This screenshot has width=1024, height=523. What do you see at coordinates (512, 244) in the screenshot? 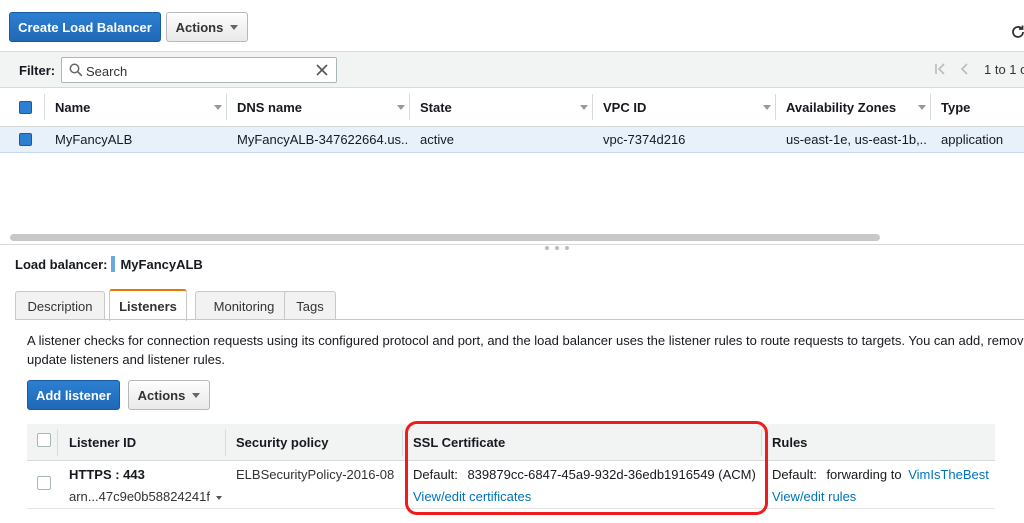
I see `pane-divider` at bounding box center [512, 244].